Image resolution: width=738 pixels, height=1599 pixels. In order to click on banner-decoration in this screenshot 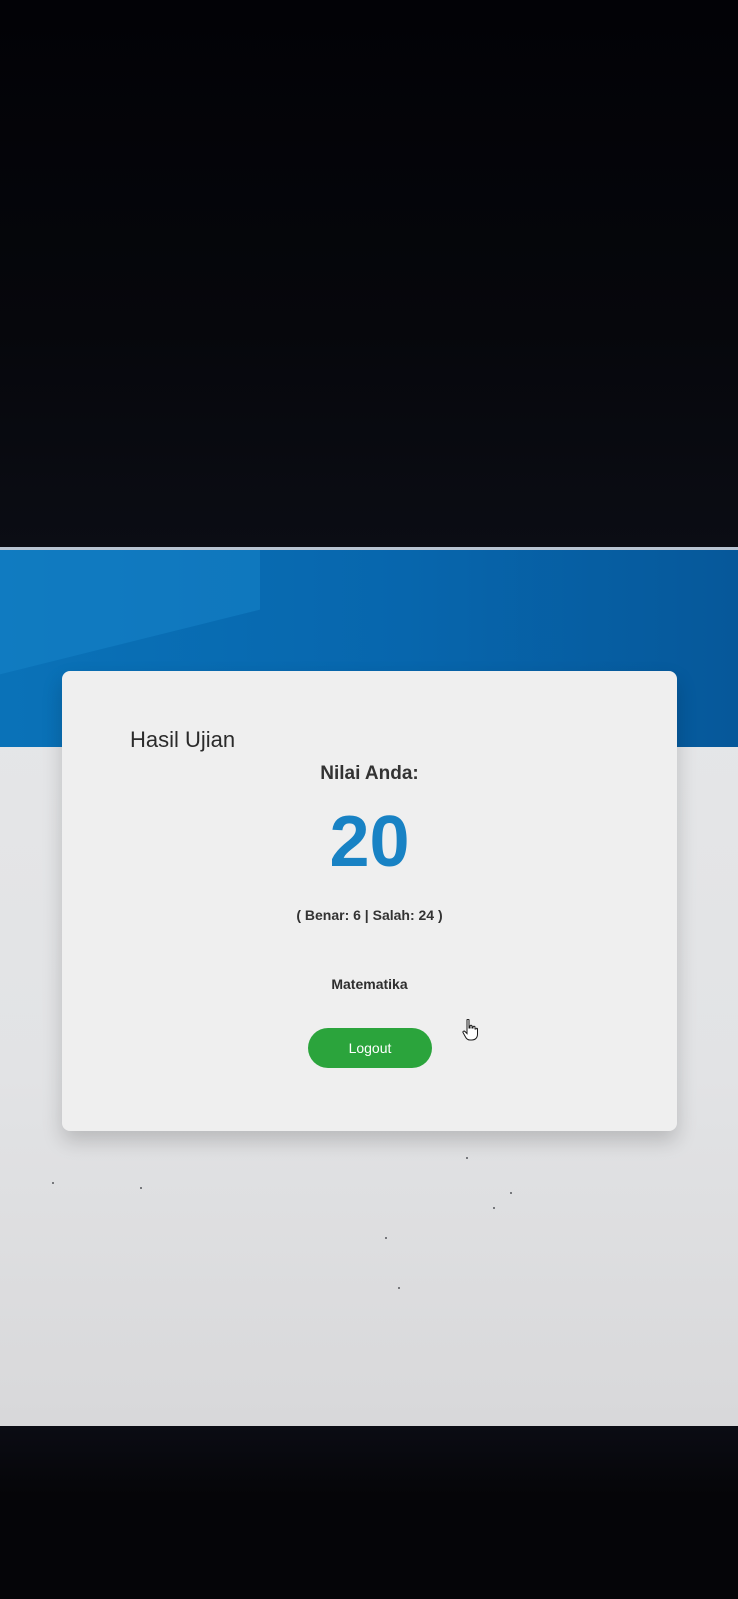, I will do `click(130, 616)`.